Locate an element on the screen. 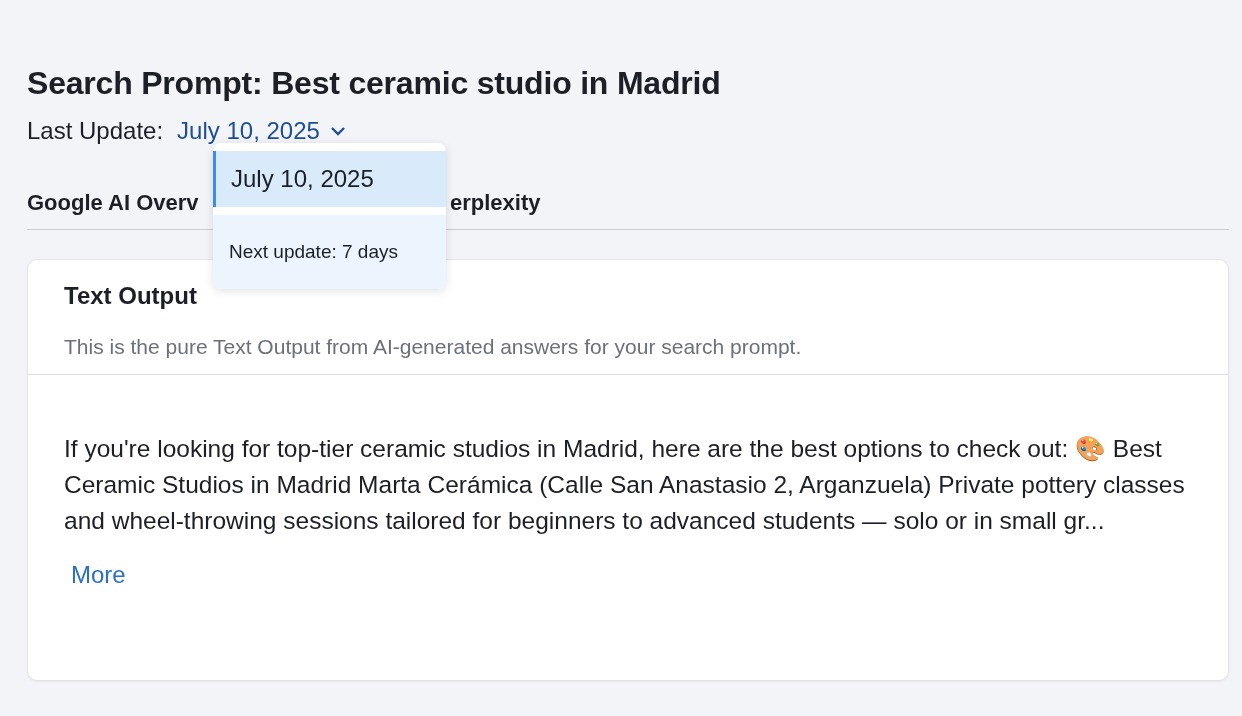  chevron-icon is located at coordinates (337, 131).